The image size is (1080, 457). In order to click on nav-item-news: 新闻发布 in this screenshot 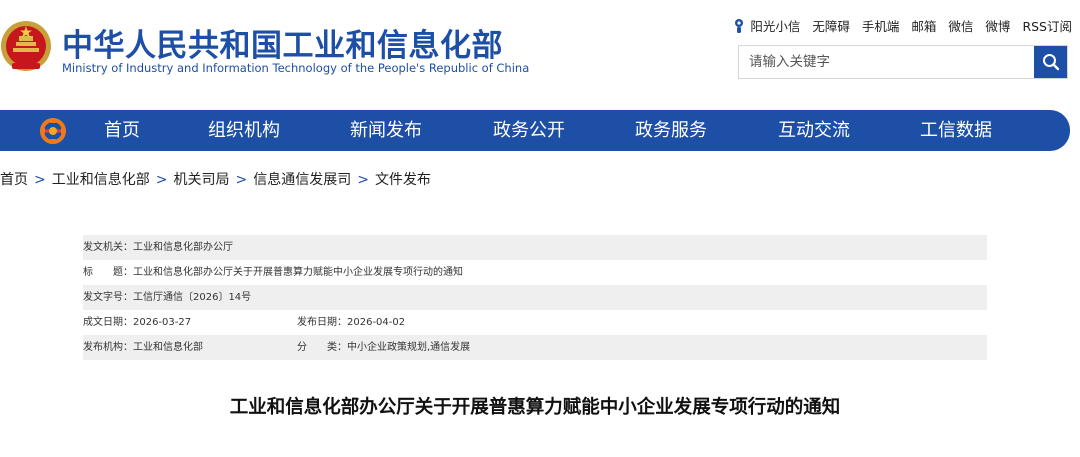, I will do `click(386, 130)`.